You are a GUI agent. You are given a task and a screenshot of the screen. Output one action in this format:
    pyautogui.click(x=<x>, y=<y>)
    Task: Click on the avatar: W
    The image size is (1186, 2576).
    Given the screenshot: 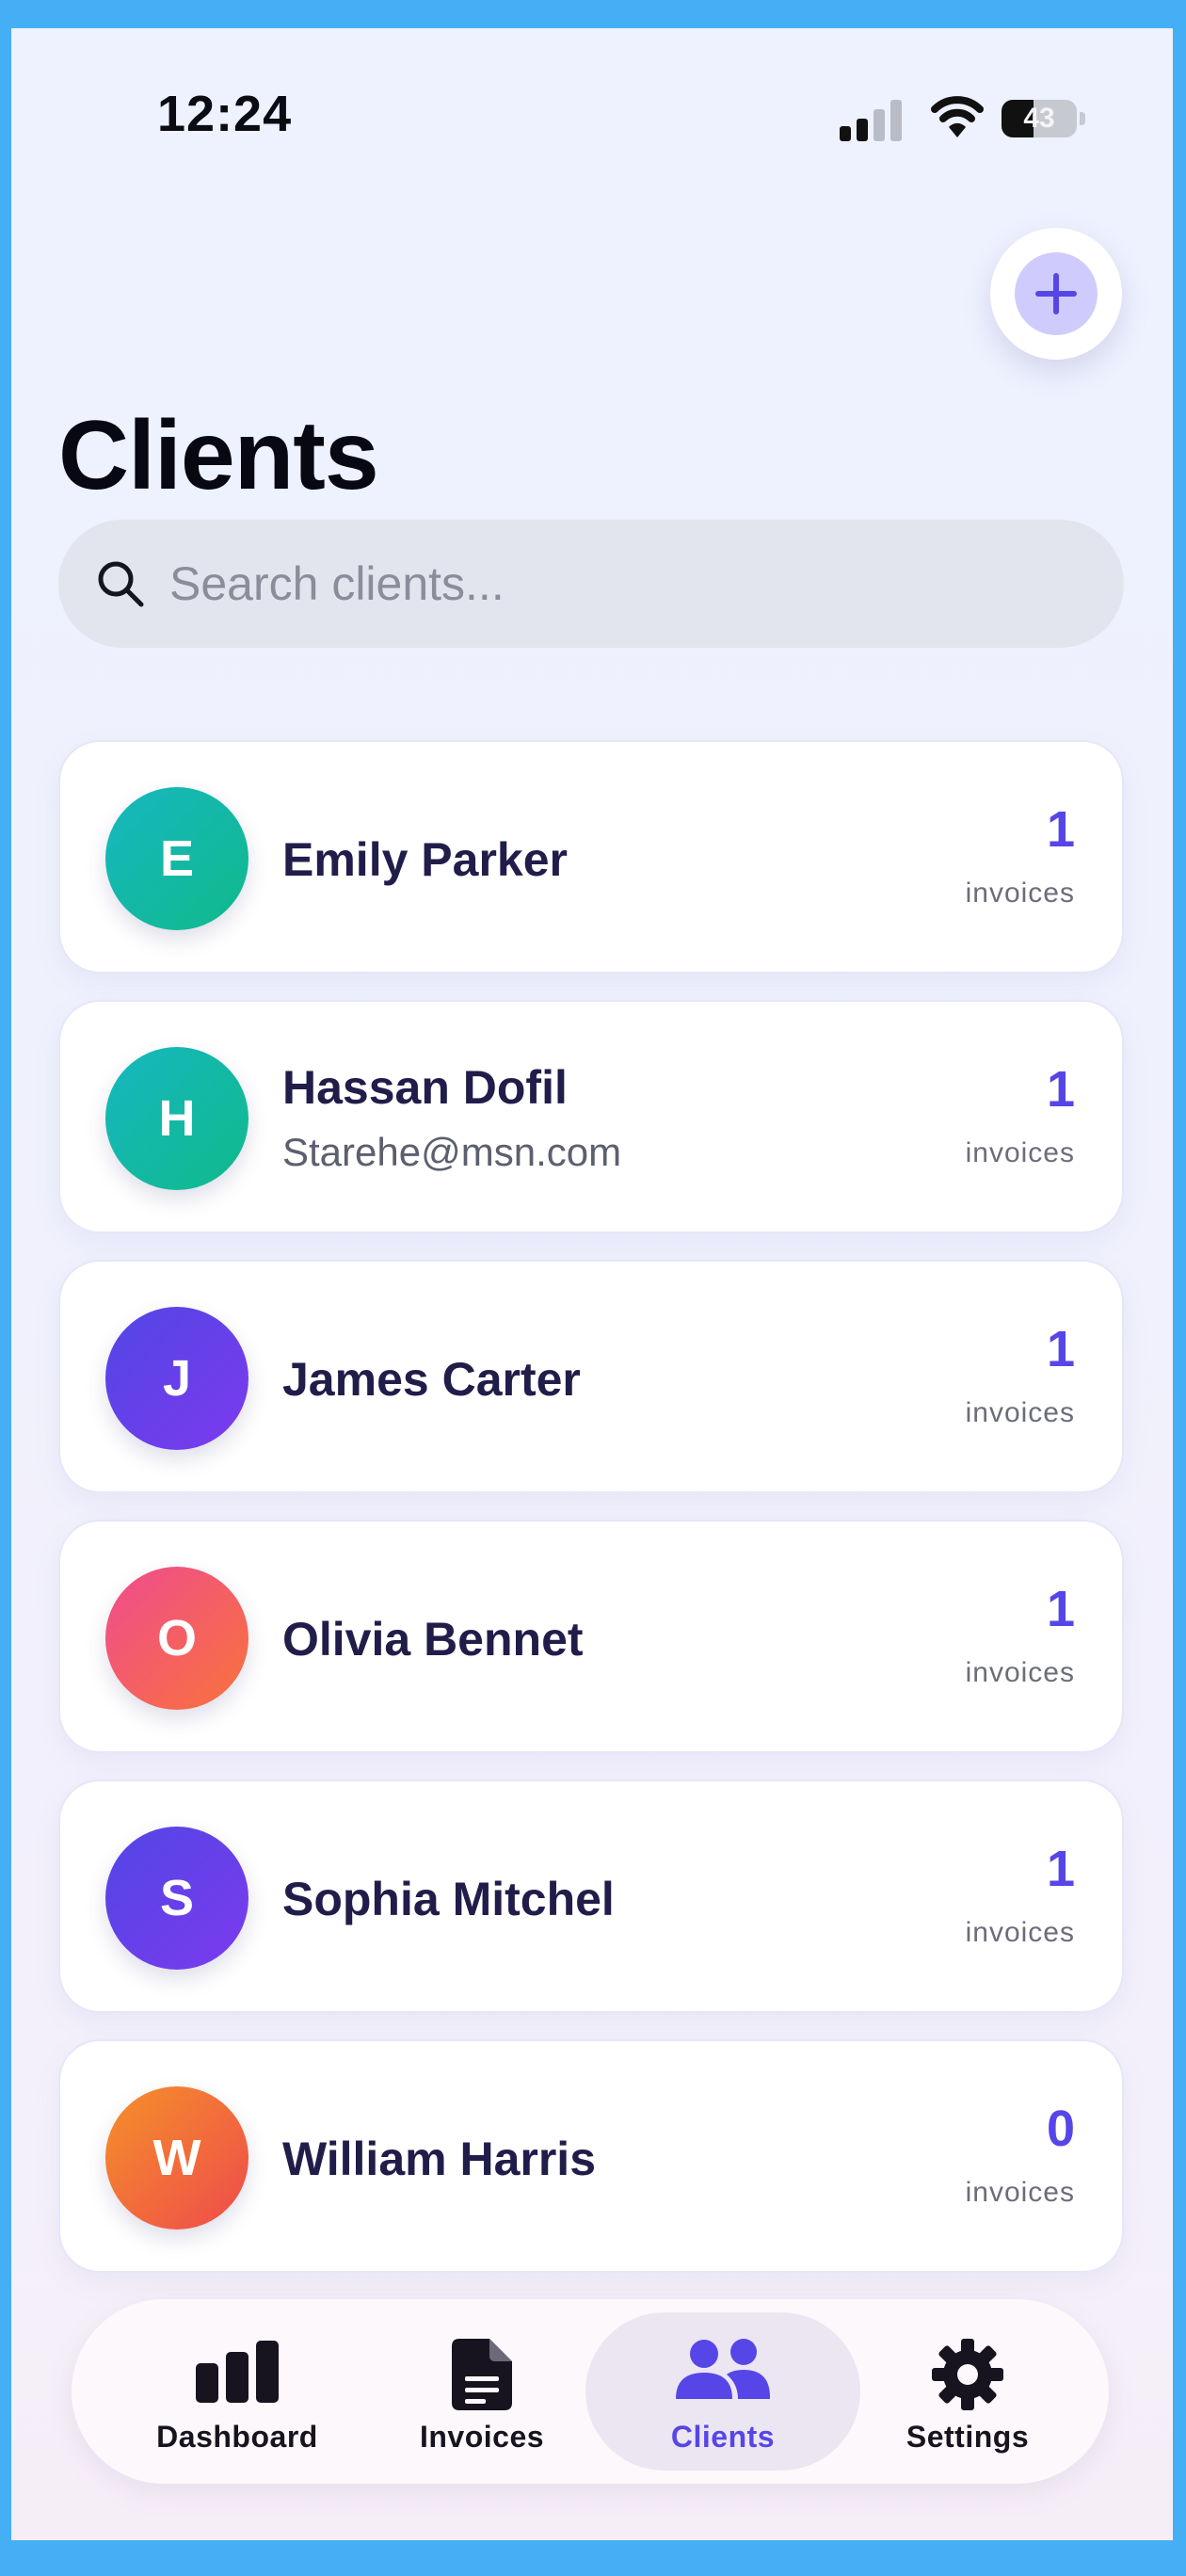 What is the action you would take?
    pyautogui.click(x=176, y=2158)
    